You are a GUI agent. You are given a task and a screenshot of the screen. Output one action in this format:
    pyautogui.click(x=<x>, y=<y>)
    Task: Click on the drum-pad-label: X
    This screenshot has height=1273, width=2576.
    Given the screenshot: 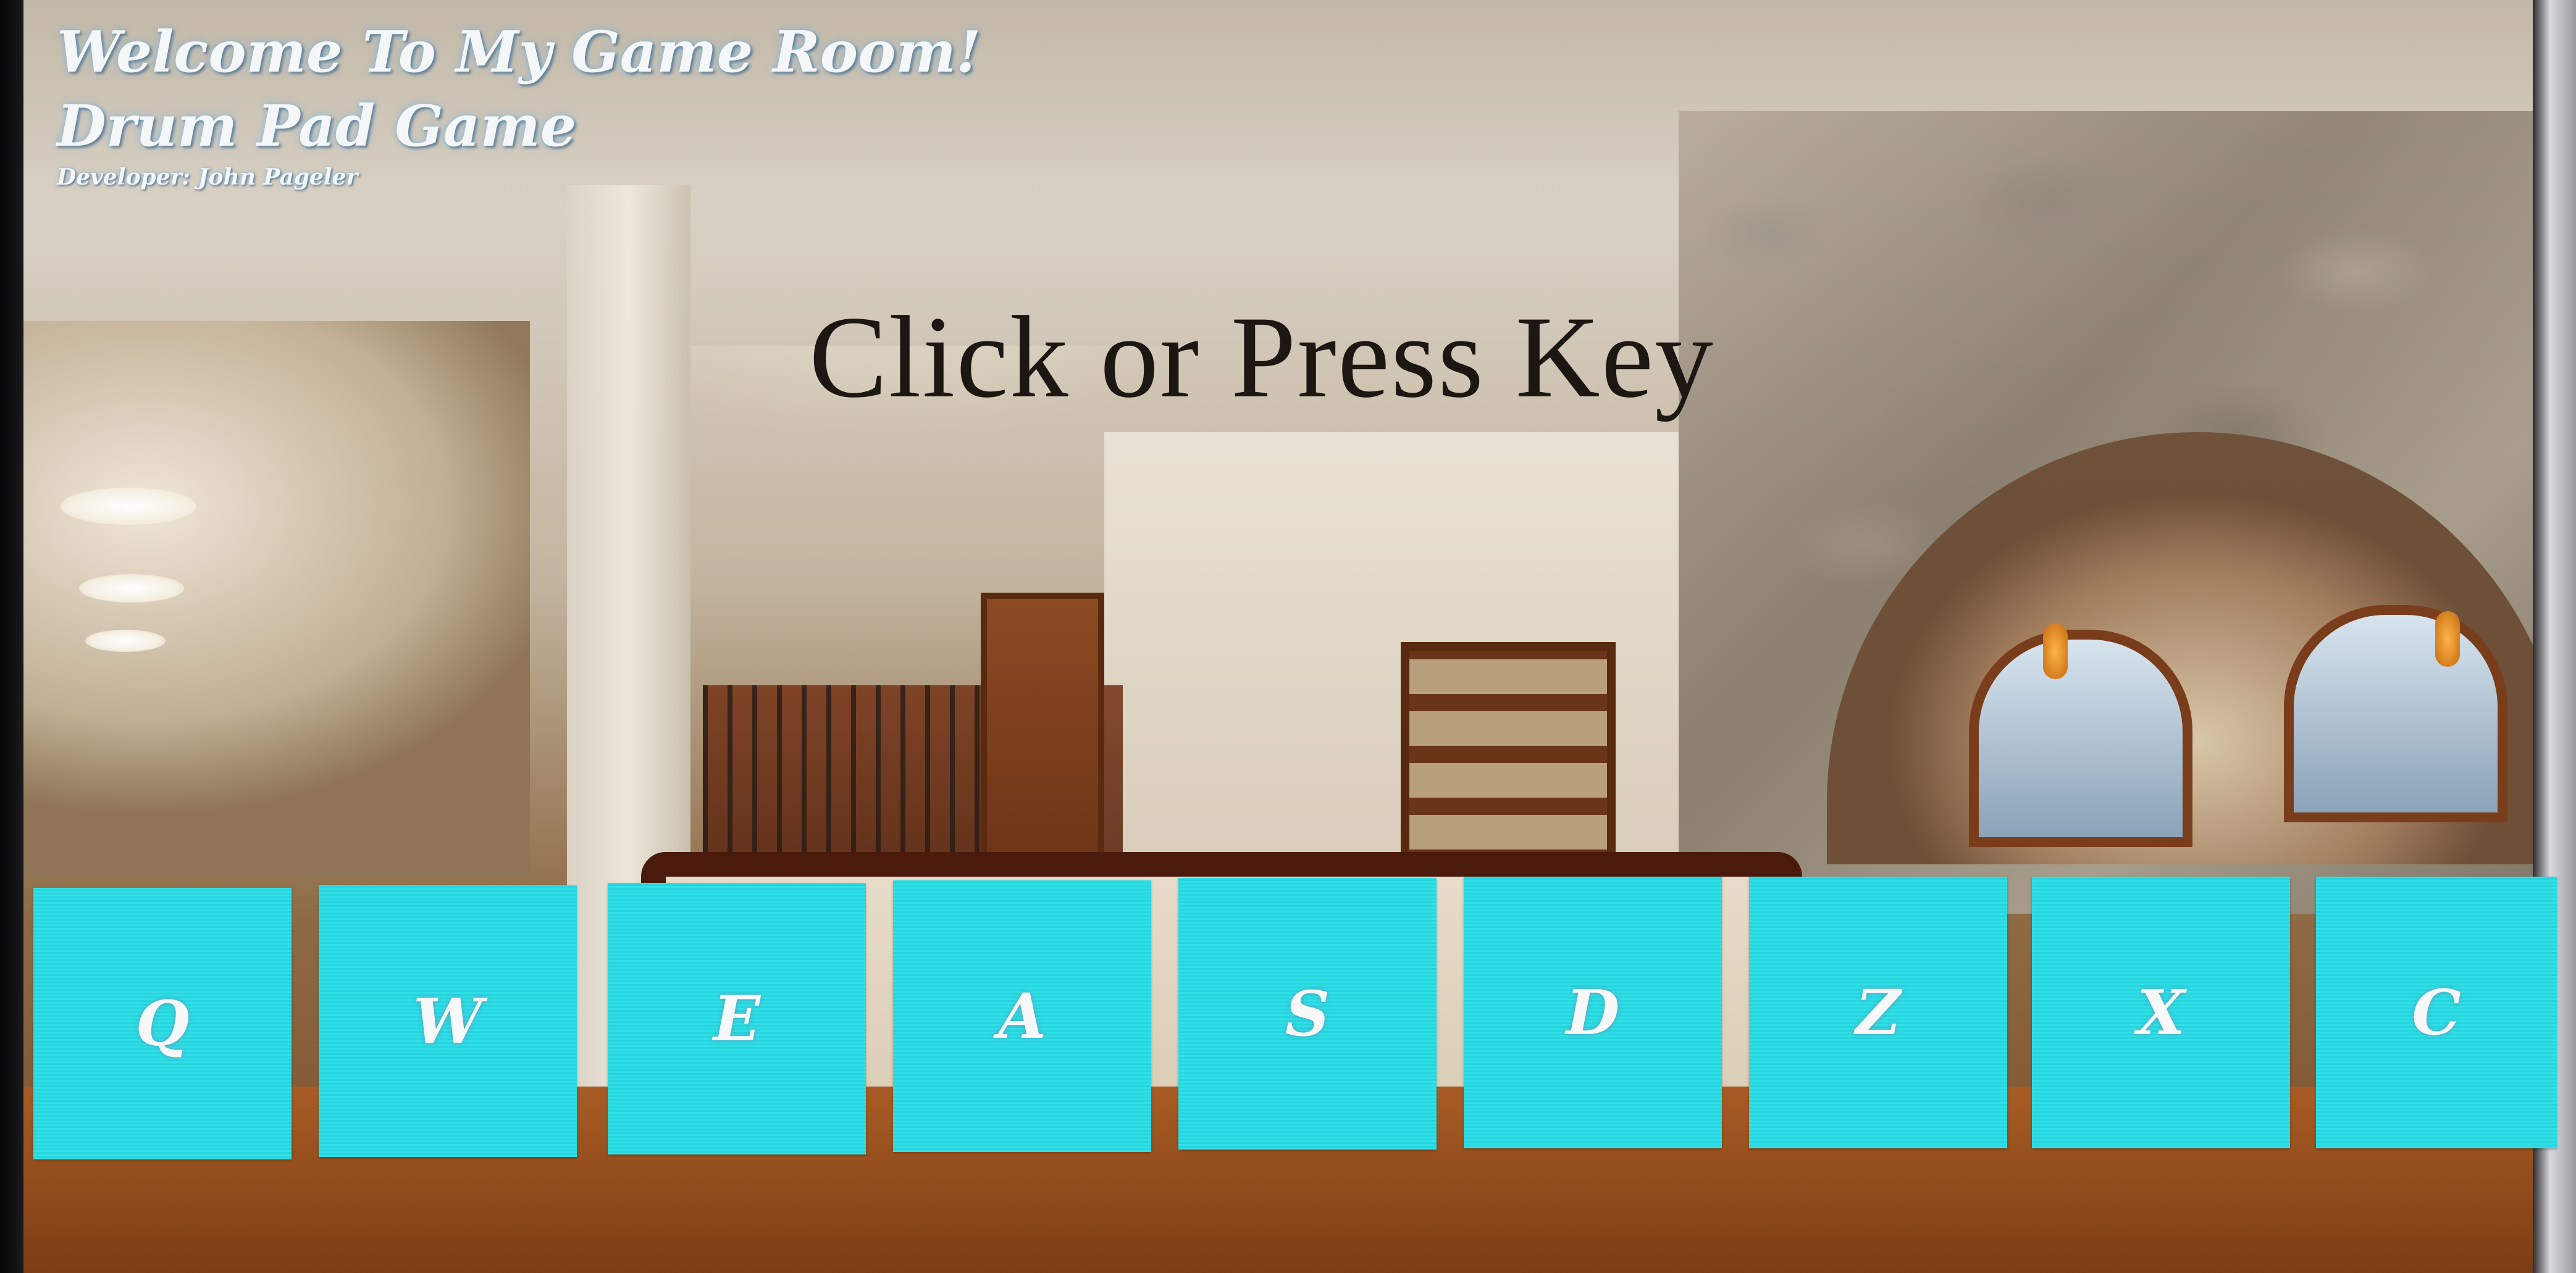 What is the action you would take?
    pyautogui.click(x=2161, y=1012)
    